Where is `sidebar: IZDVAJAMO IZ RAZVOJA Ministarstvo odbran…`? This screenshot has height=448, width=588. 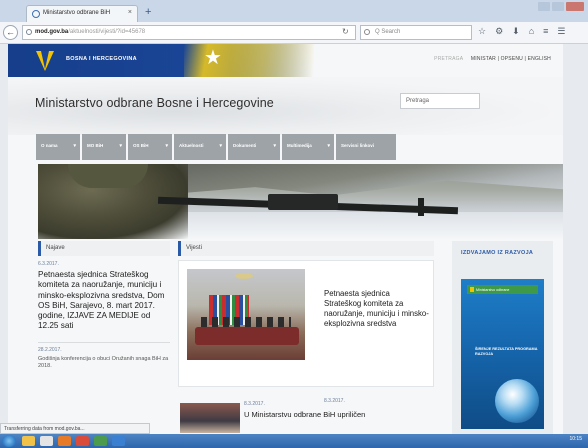
sidebar: IZDVAJAMO IZ RAZVOJA Ministarstvo odbran… is located at coordinates (502, 337).